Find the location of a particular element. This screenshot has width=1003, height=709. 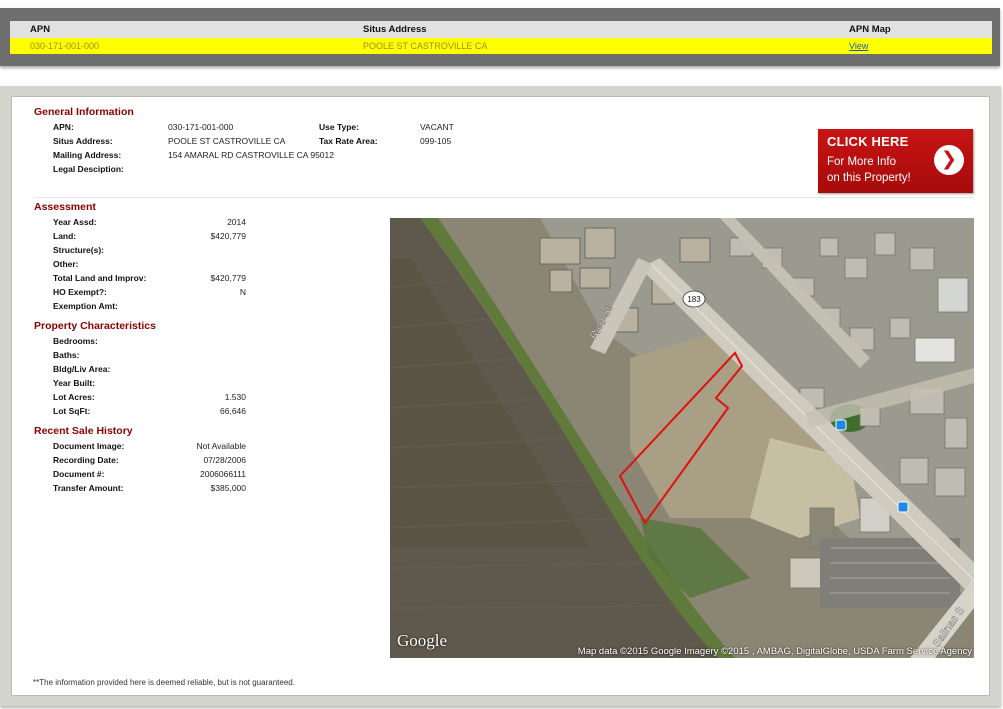

click-here-heading: CLICK HERE is located at coordinates (868, 141).